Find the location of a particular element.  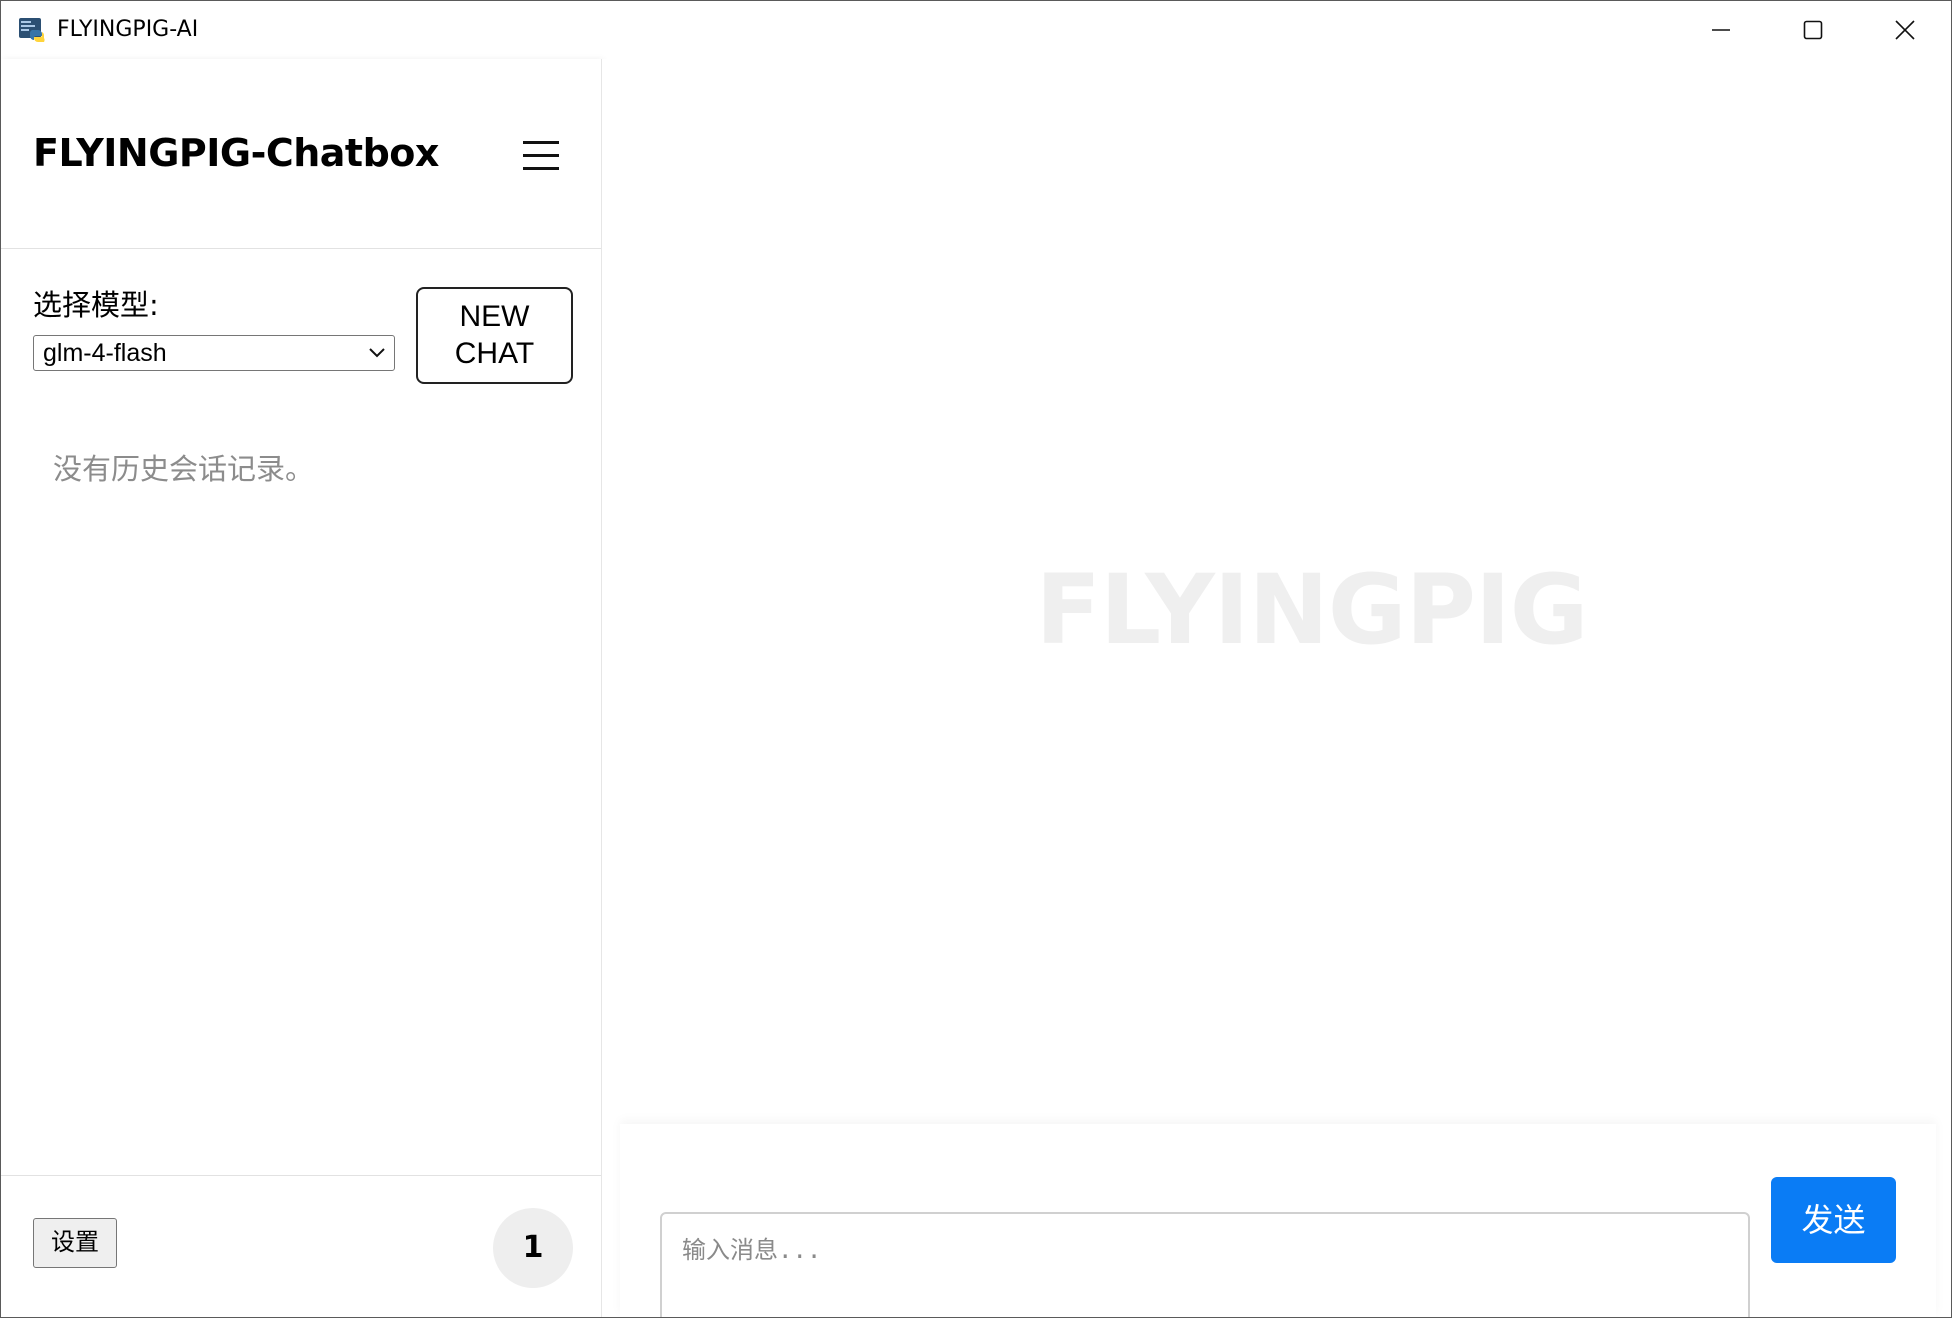

title-bar: FLYINGPIG-AI is located at coordinates (976, 30).